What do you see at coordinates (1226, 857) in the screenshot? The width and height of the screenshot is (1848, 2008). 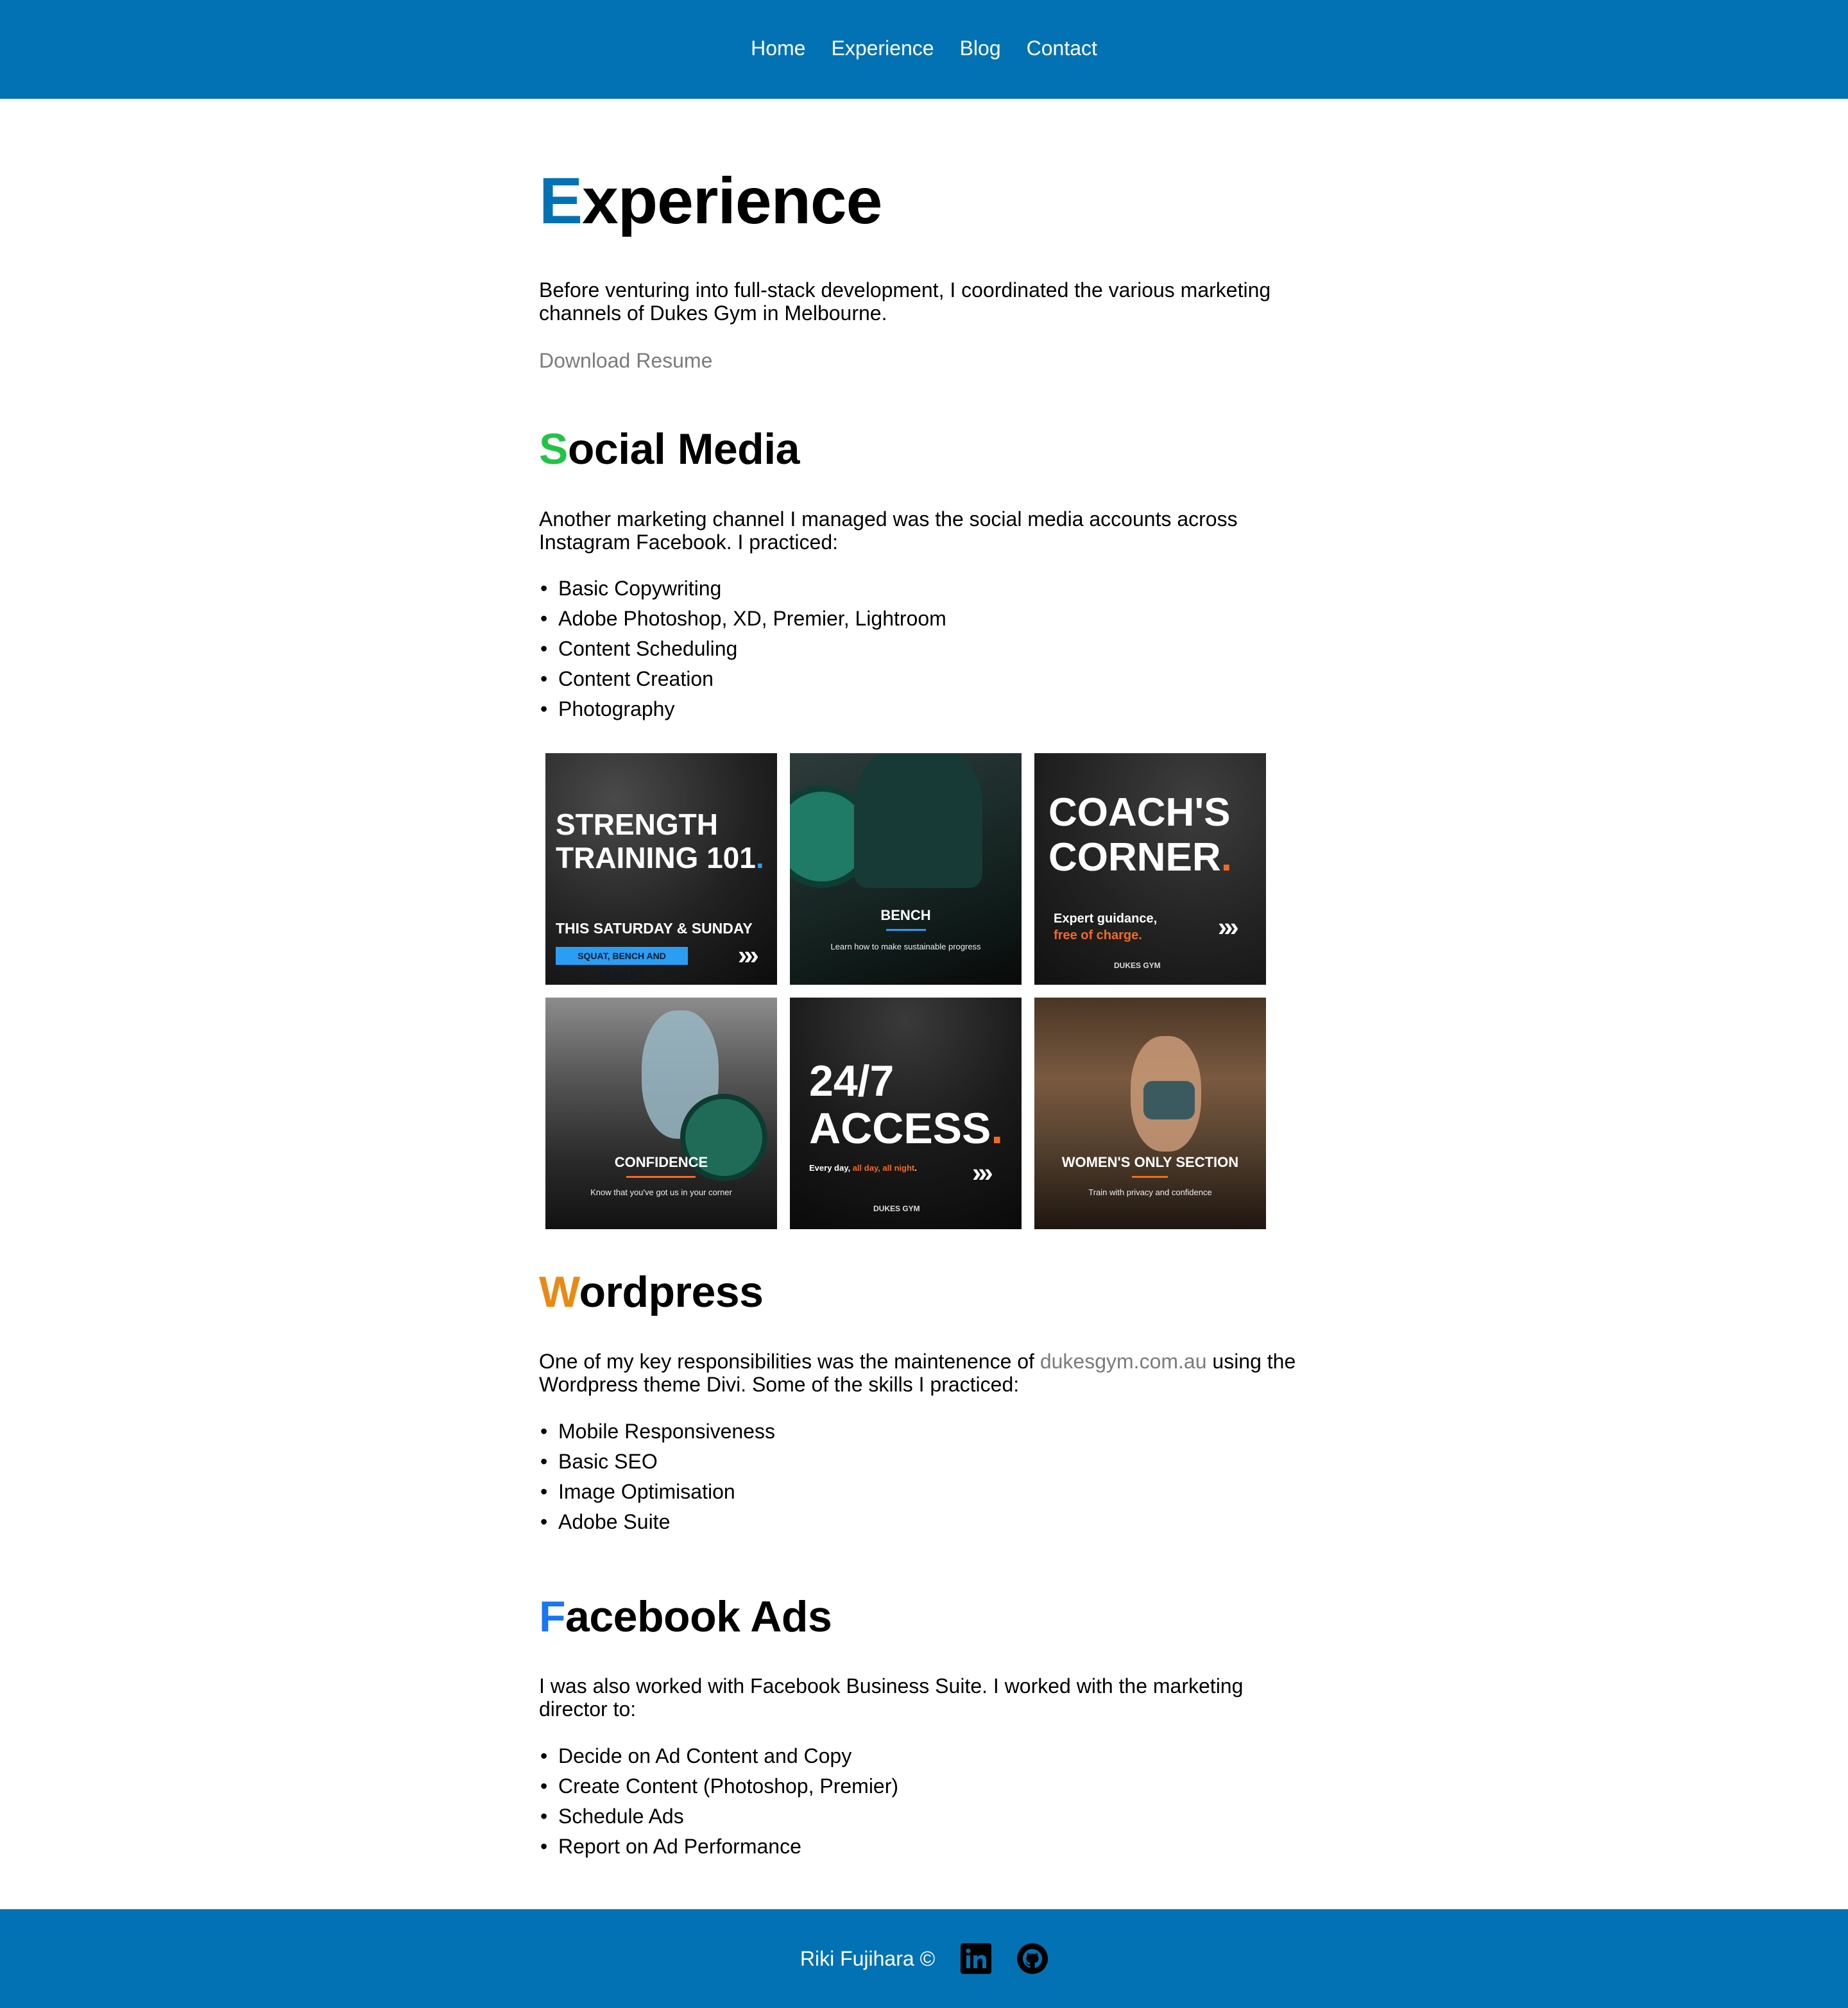 I see `coaches-title-accent: .` at bounding box center [1226, 857].